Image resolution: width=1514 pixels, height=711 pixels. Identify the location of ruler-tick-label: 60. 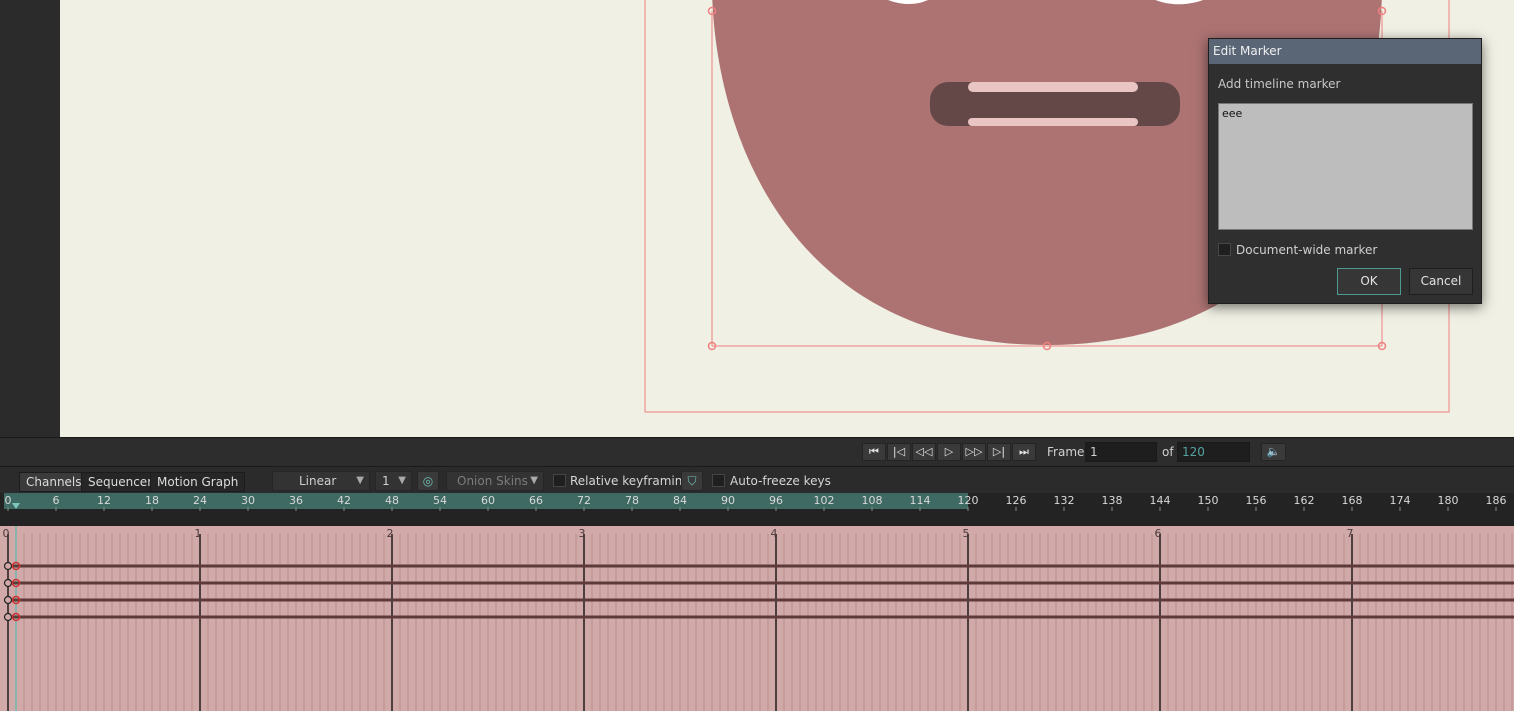
(488, 500).